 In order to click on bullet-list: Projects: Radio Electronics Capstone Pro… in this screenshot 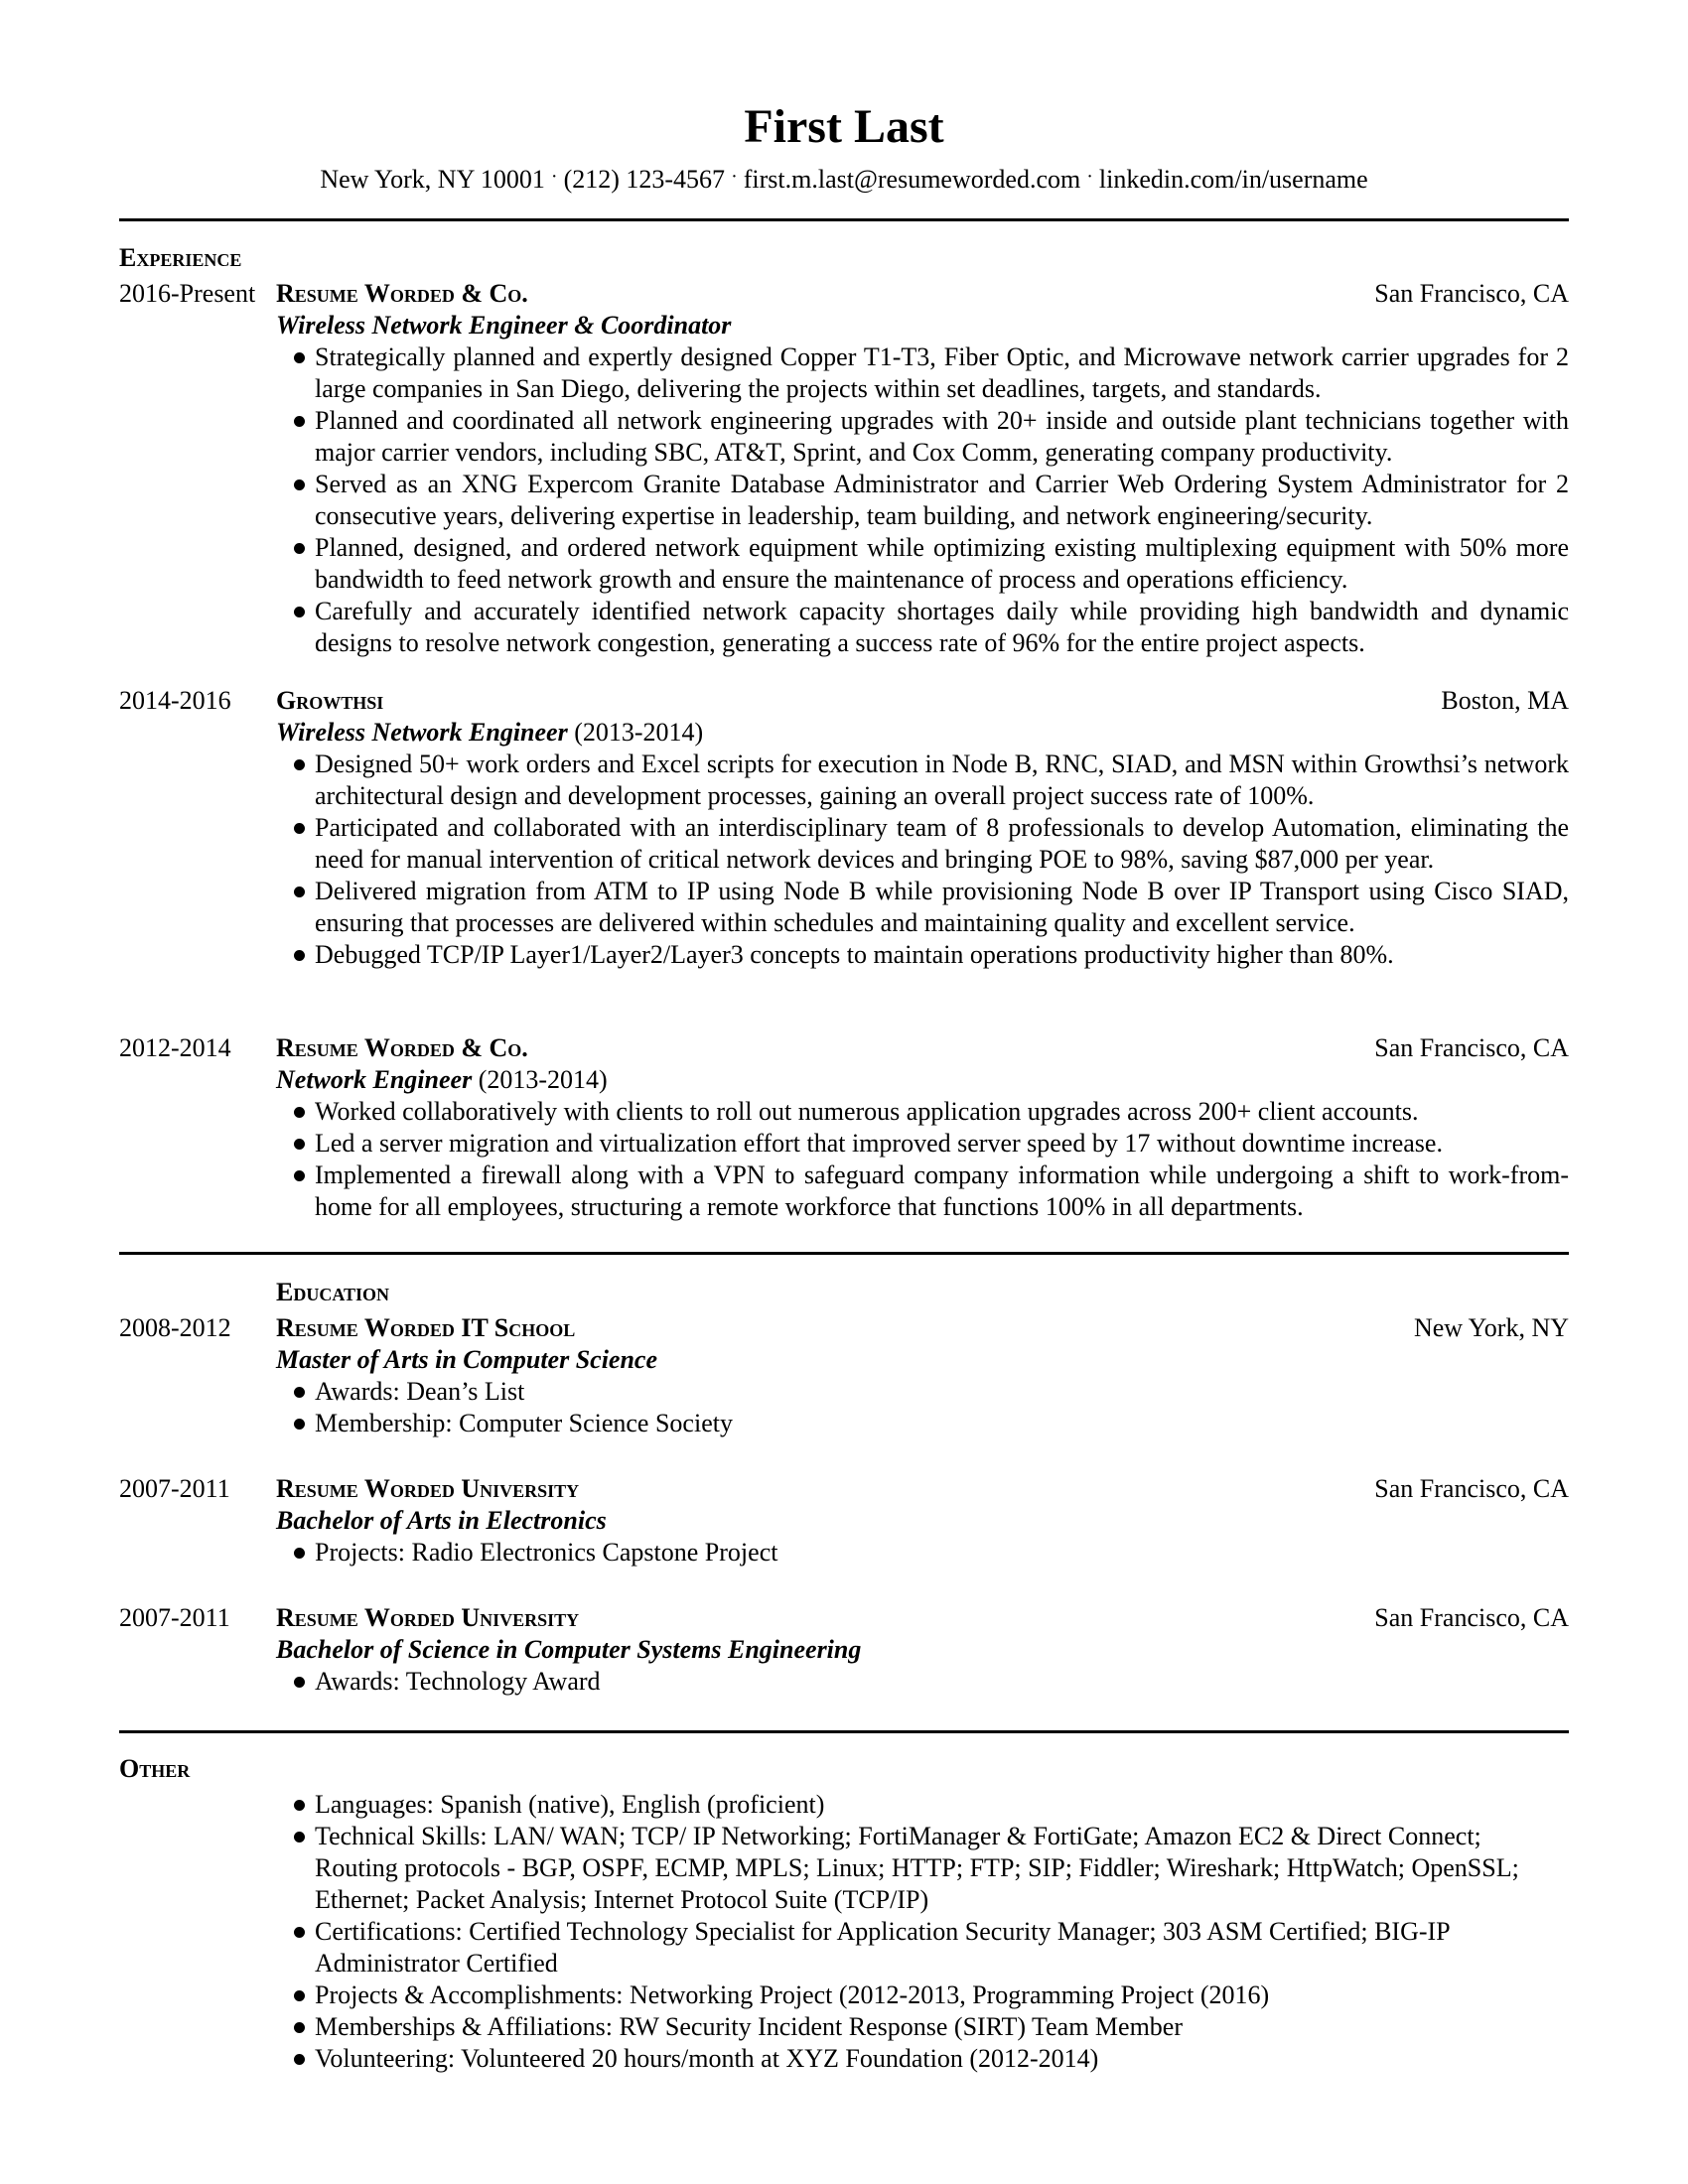, I will do `click(844, 1553)`.